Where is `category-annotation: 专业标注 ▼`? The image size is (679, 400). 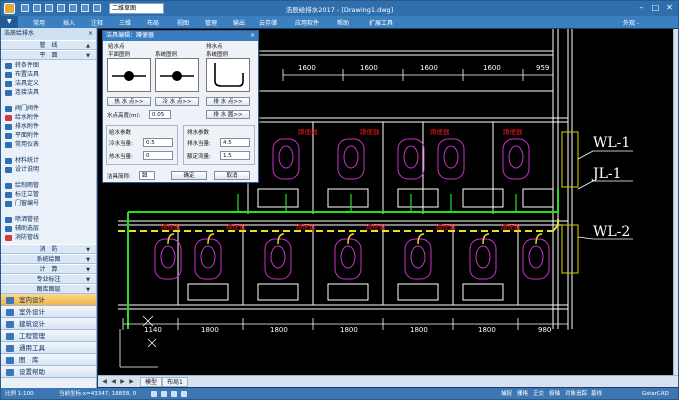
category-annotation: 专业标注 ▼ is located at coordinates (48, 279).